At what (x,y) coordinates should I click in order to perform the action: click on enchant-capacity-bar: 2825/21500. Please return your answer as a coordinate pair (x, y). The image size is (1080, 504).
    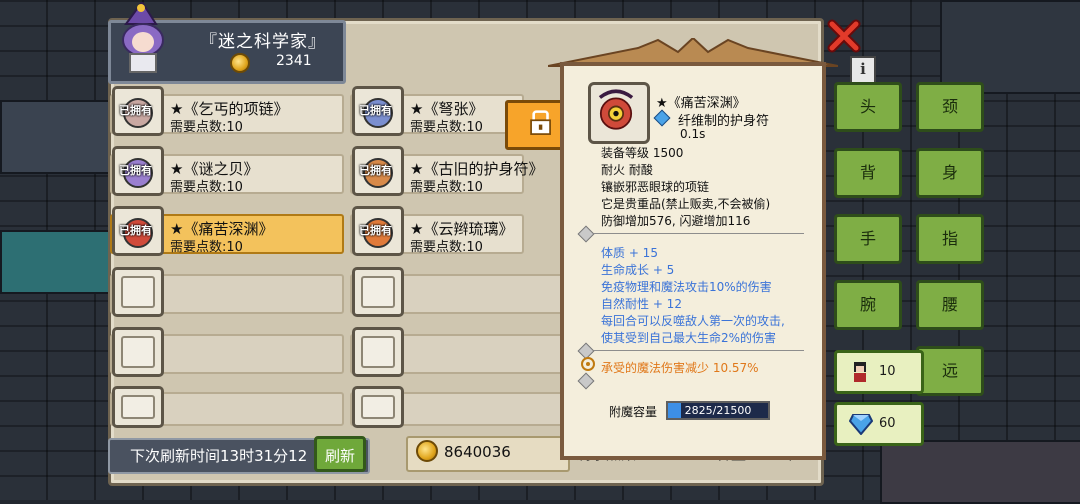
    Looking at the image, I should click on (718, 410).